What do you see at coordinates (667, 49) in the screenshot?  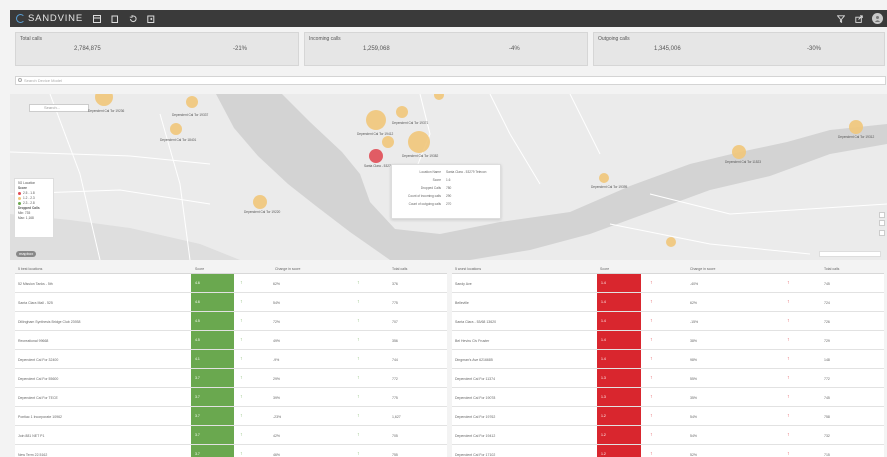 I see `kpi-value: 1,345,006` at bounding box center [667, 49].